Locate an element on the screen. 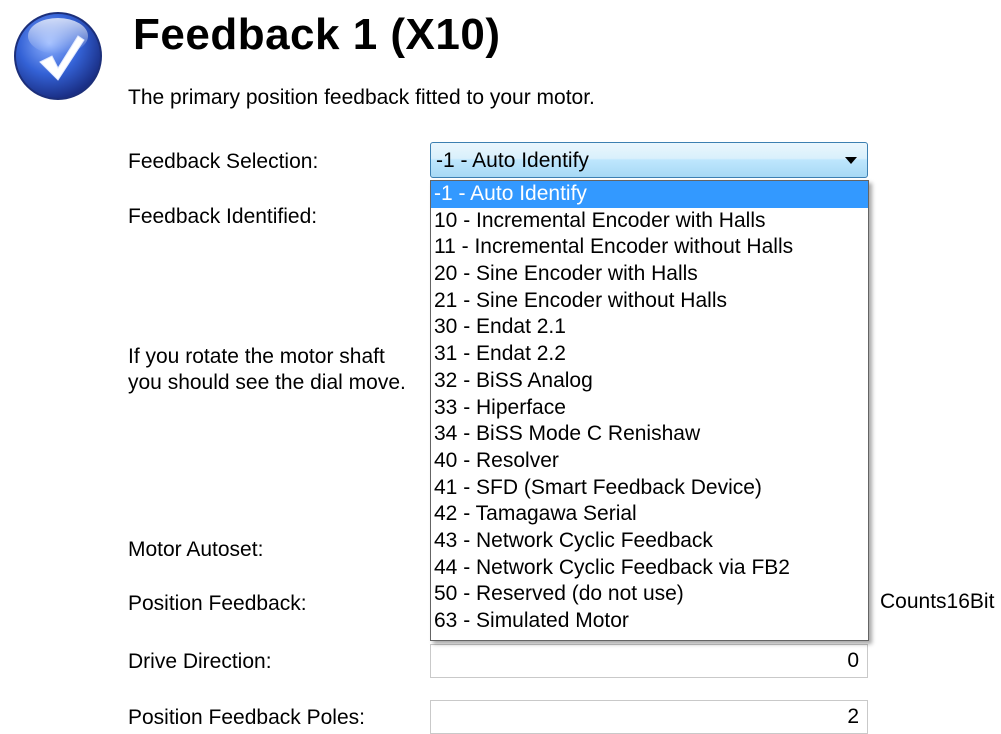 The image size is (1001, 734). dropdown-option: 30 - Endat 2.1 is located at coordinates (649, 327).